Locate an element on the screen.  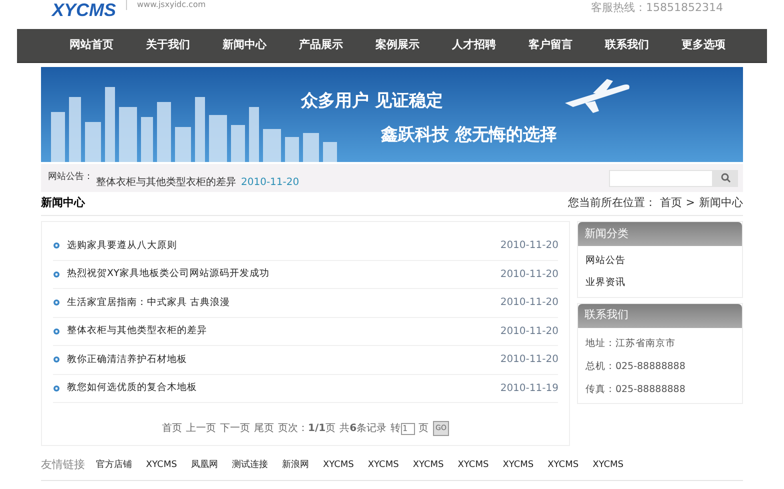
breadcrumb-label: 您当前所在位置： is located at coordinates (612, 203).